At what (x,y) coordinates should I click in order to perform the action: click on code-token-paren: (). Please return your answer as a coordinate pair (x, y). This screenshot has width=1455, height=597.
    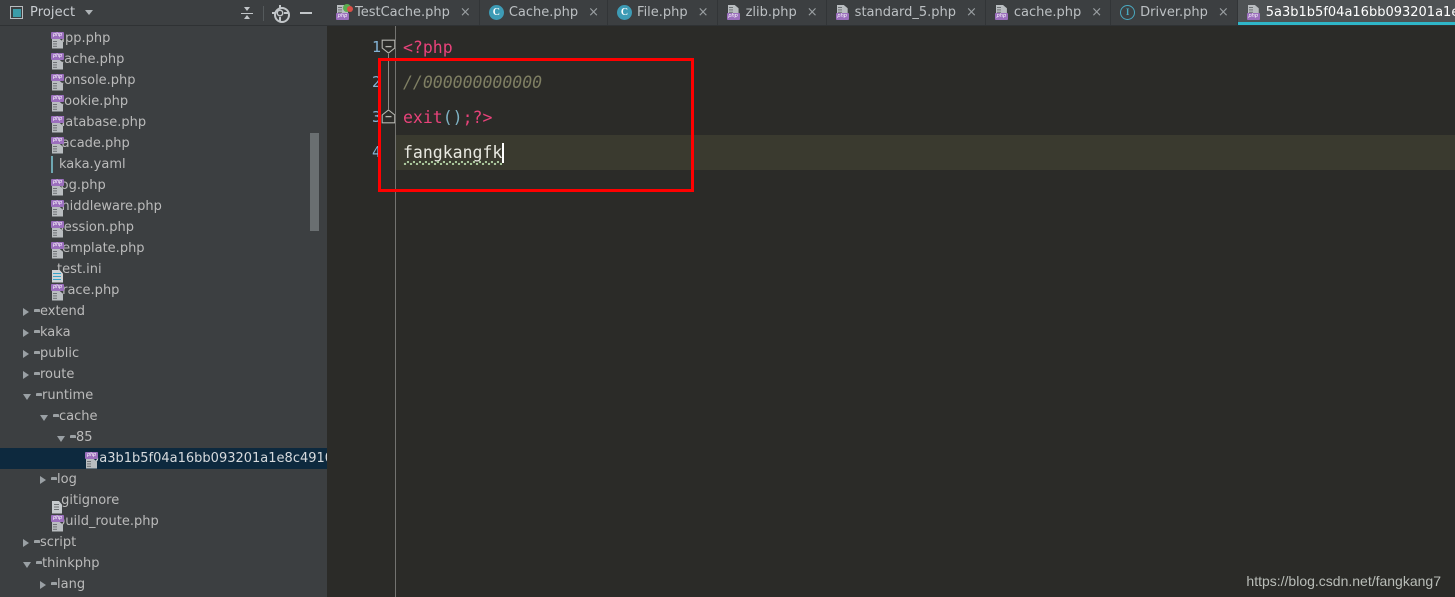
    Looking at the image, I should click on (452, 117).